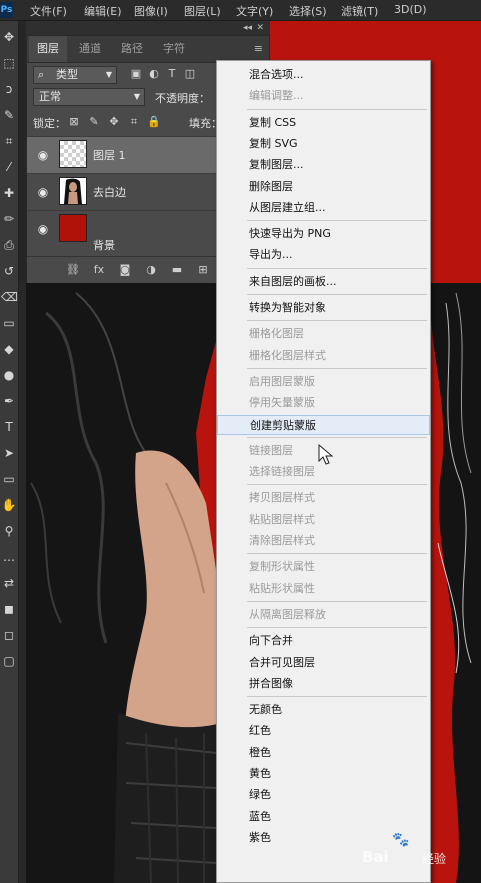 The height and width of the screenshot is (883, 481). What do you see at coordinates (9, 635) in the screenshot?
I see `quick-mask-icon: ◻` at bounding box center [9, 635].